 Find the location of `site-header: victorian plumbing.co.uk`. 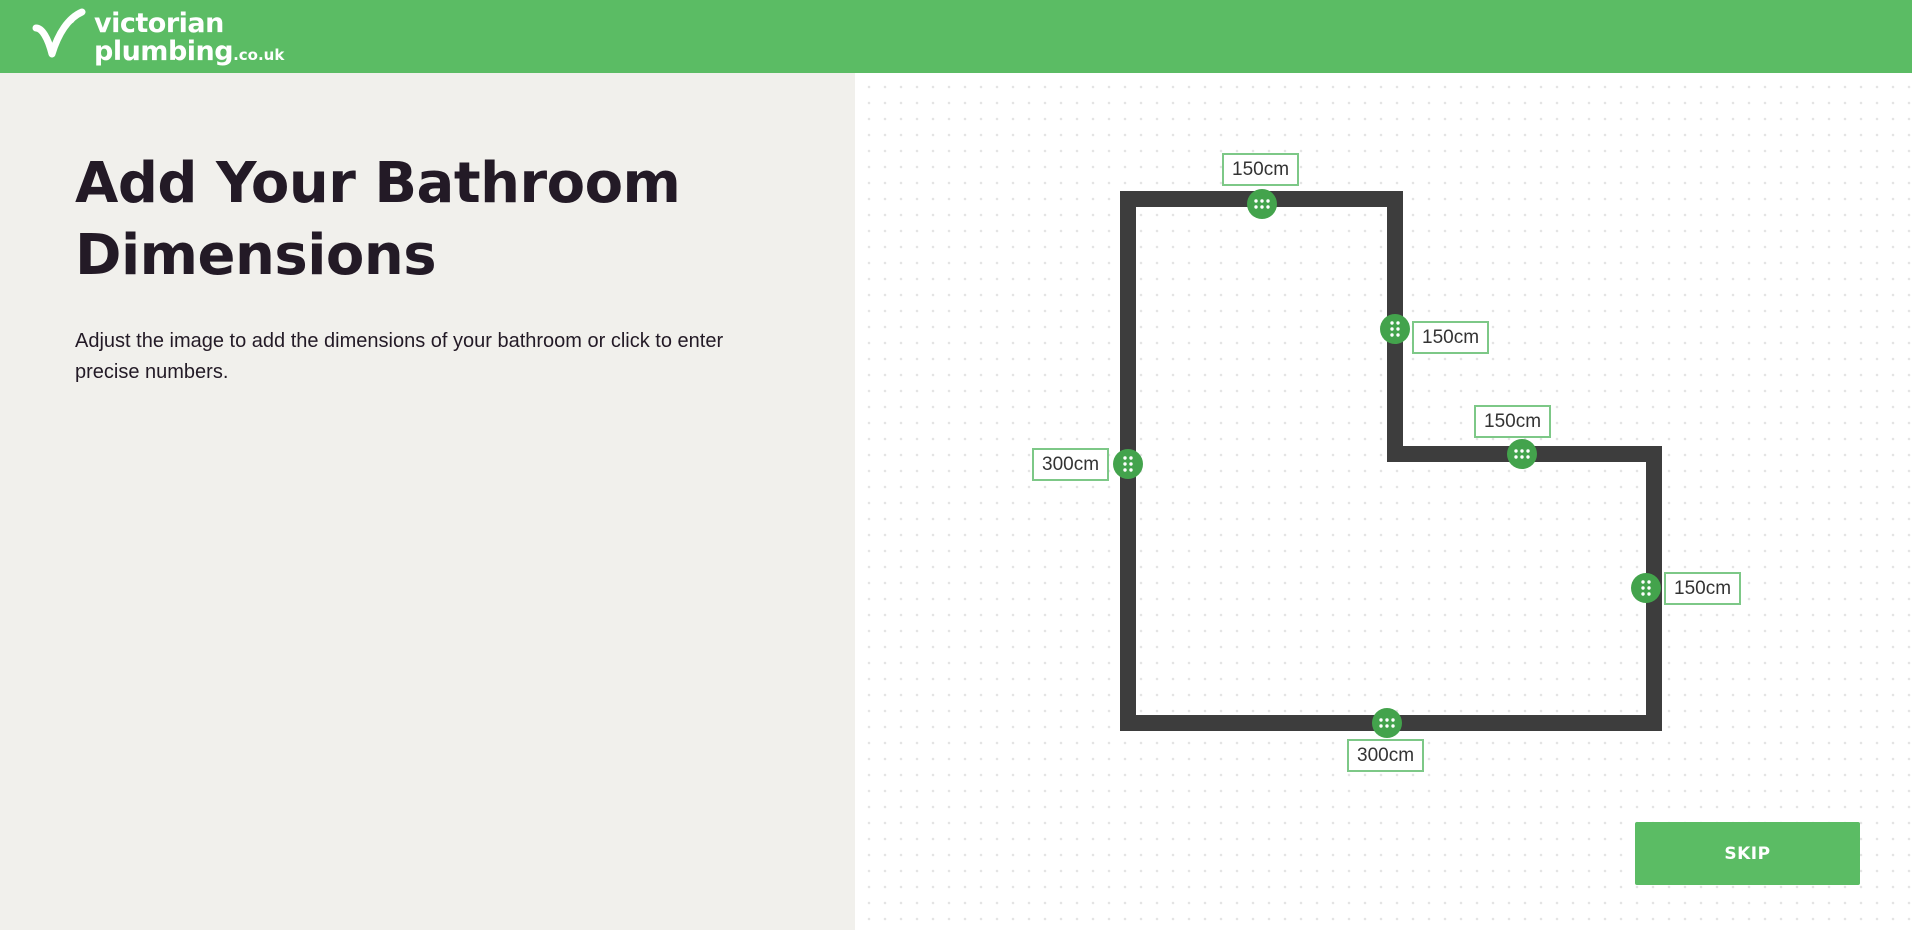

site-header: victorian plumbing.co.uk is located at coordinates (956, 36).